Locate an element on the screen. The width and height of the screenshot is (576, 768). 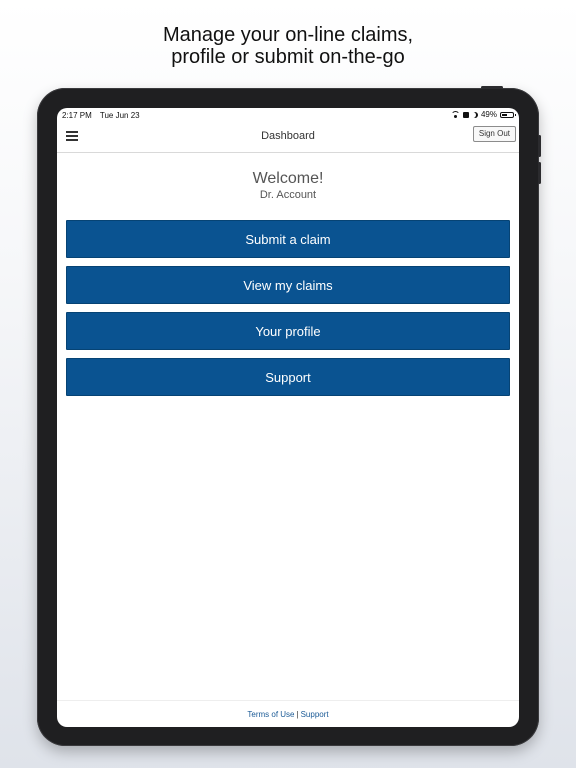
welcome-section: Welcome! Dr. Account is located at coordinates (288, 186).